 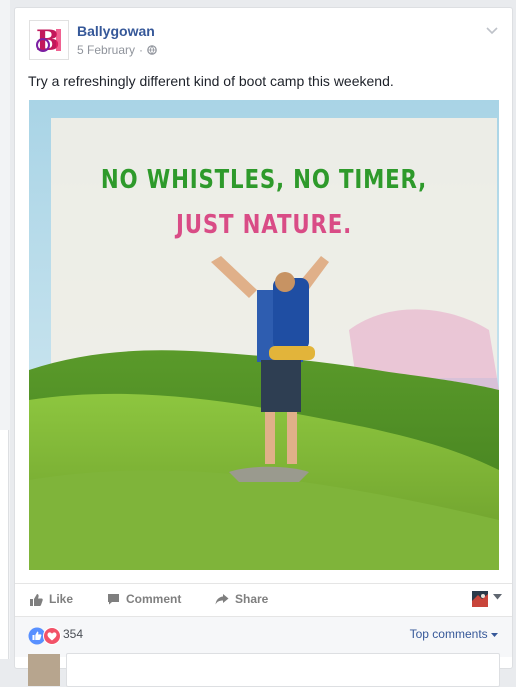 I want to click on caret-down-icon, so click(x=494, y=635).